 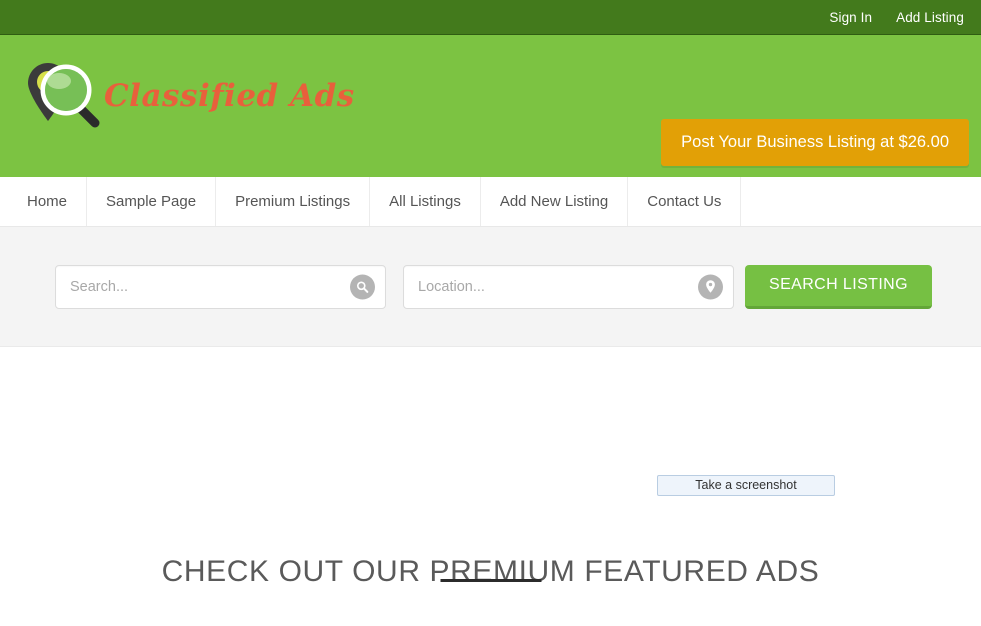 I want to click on take-a-screenshot-button: Take a screenshot, so click(x=746, y=485).